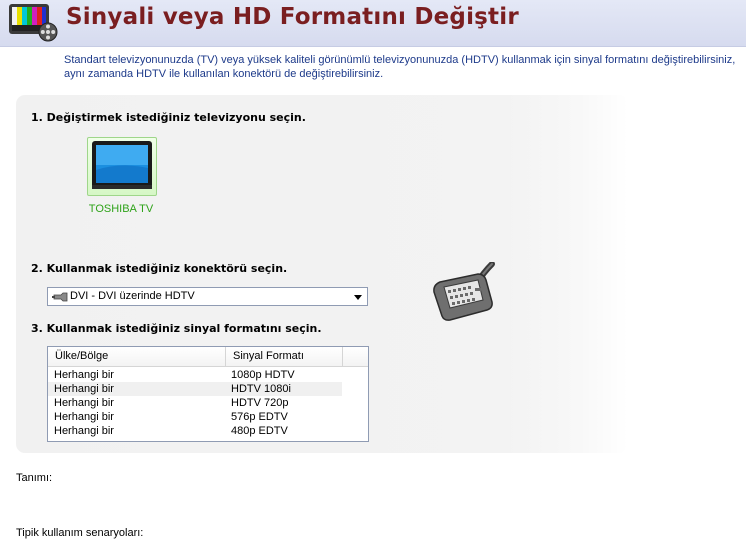 The width and height of the screenshot is (746, 542). I want to click on list-header: Ülke/Bölge Sinyal Formatı, so click(208, 357).